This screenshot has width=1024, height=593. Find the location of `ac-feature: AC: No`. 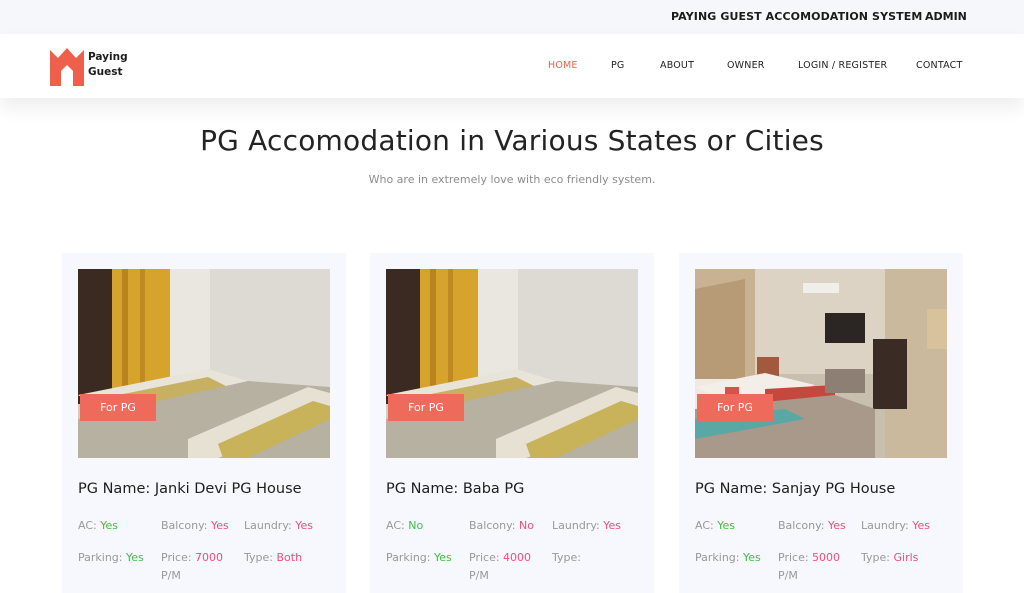

ac-feature: AC: No is located at coordinates (404, 525).